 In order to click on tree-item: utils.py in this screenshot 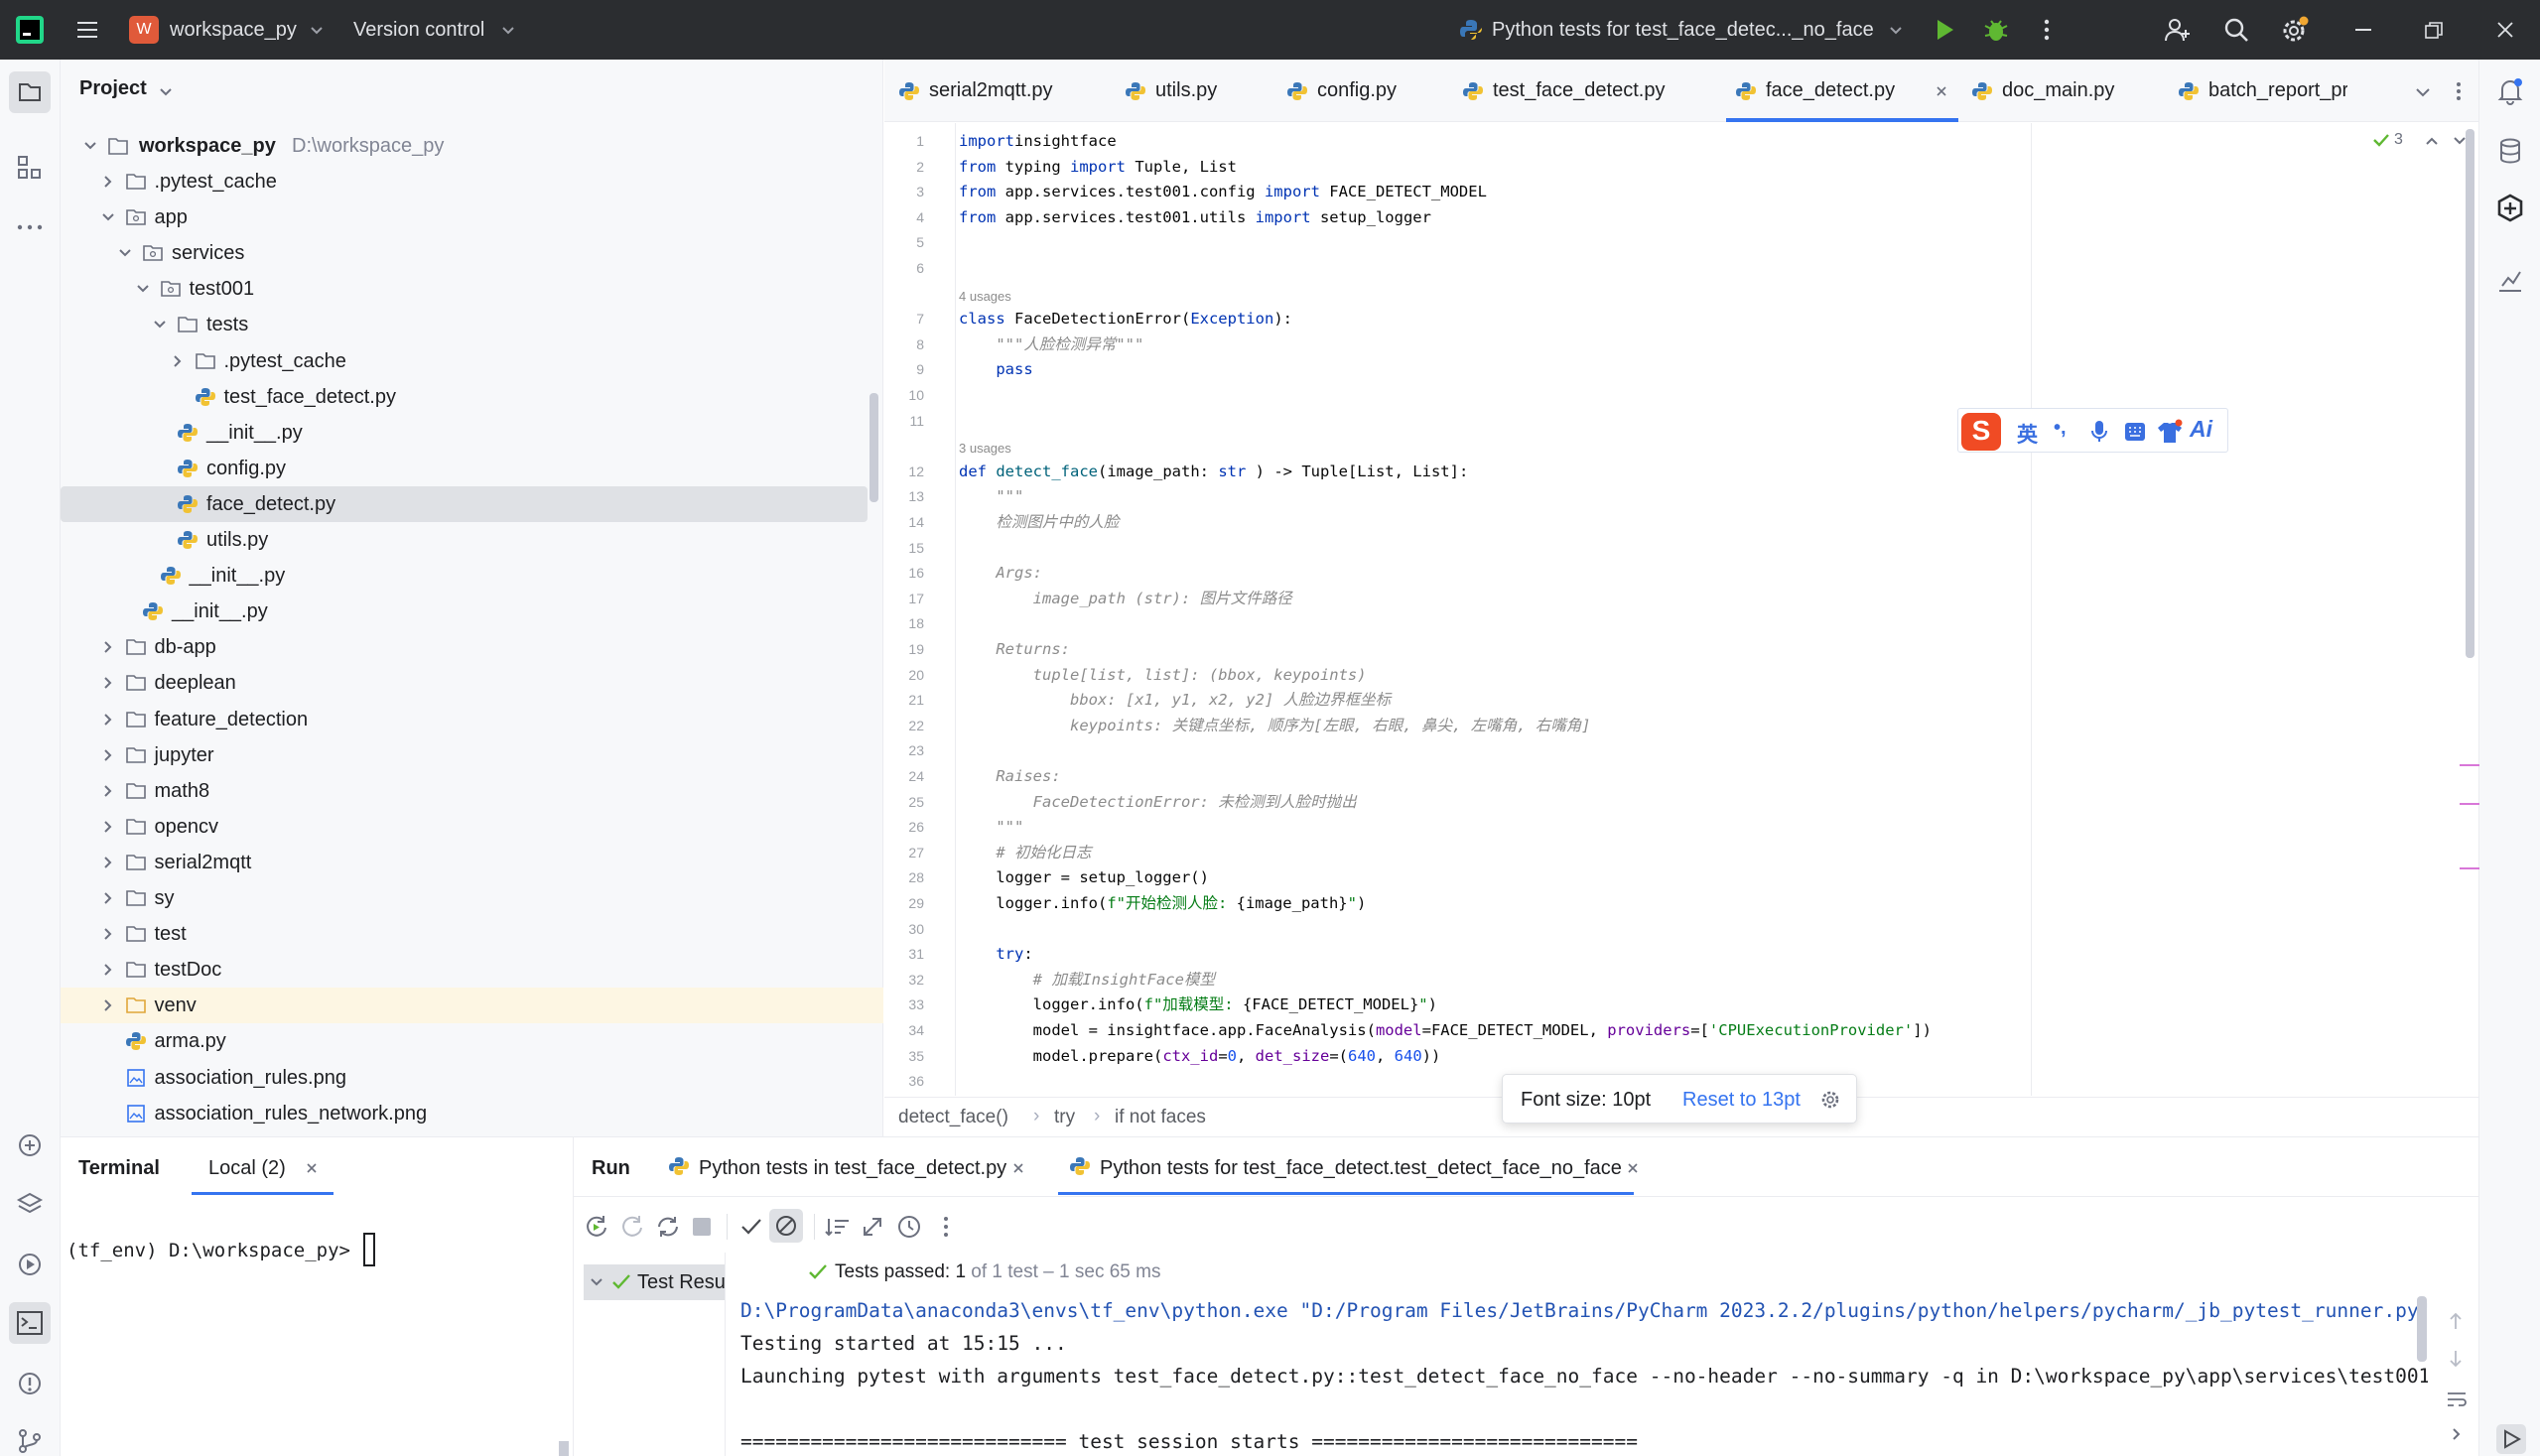, I will do `click(472, 540)`.